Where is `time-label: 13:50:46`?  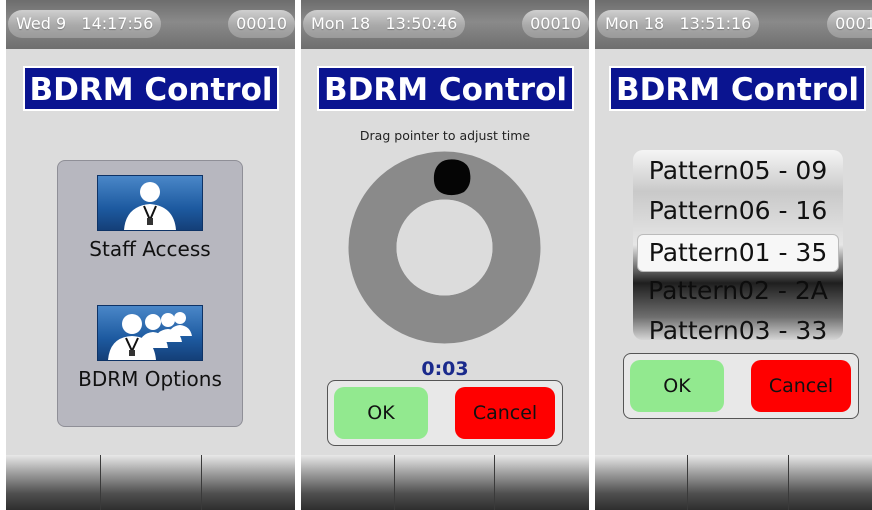
time-label: 13:50:46 is located at coordinates (421, 23).